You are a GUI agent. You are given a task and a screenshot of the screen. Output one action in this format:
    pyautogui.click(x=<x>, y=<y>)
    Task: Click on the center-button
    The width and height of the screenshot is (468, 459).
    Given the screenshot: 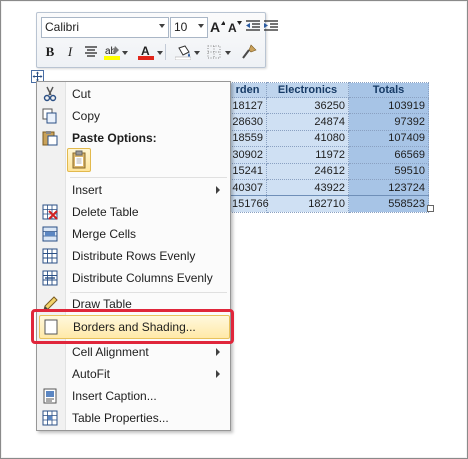 What is the action you would take?
    pyautogui.click(x=91, y=52)
    